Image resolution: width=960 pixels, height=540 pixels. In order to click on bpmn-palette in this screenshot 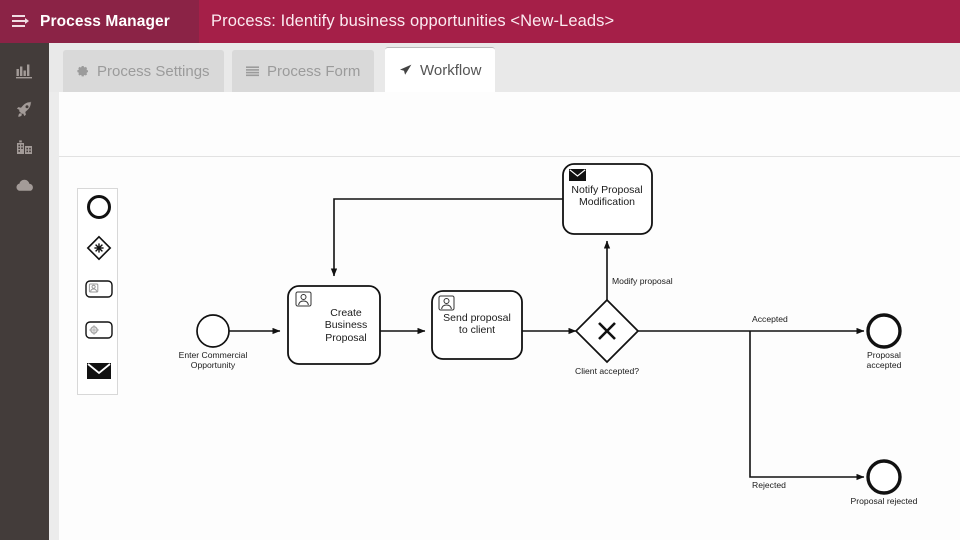, I will do `click(97, 291)`.